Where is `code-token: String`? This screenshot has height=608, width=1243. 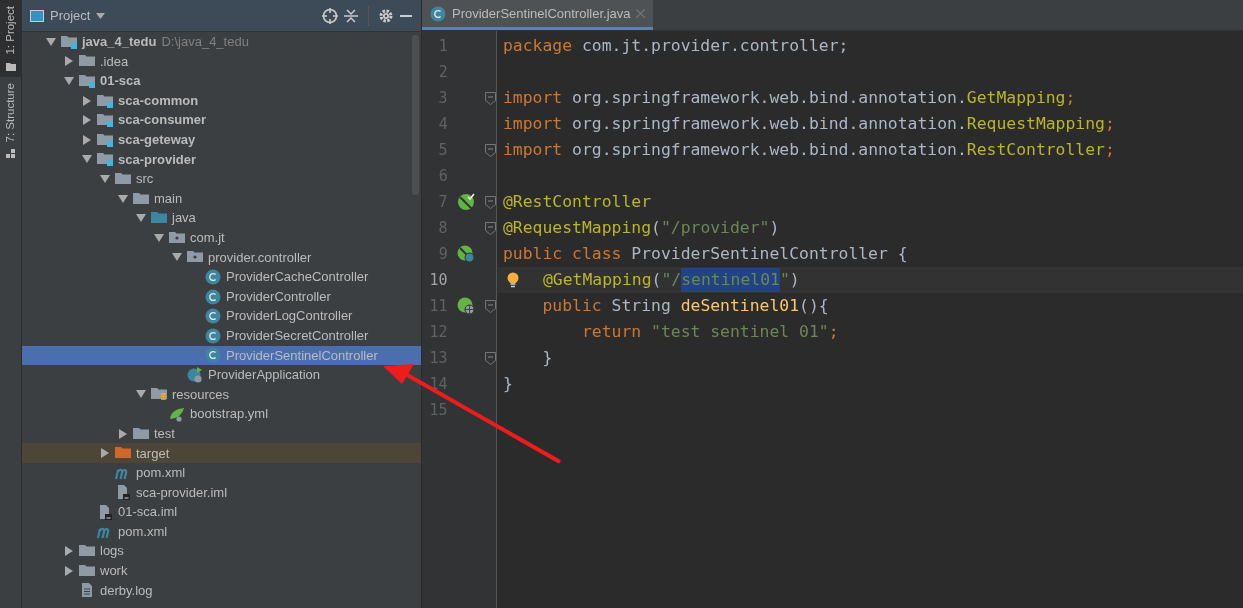
code-token: String is located at coordinates (641, 305).